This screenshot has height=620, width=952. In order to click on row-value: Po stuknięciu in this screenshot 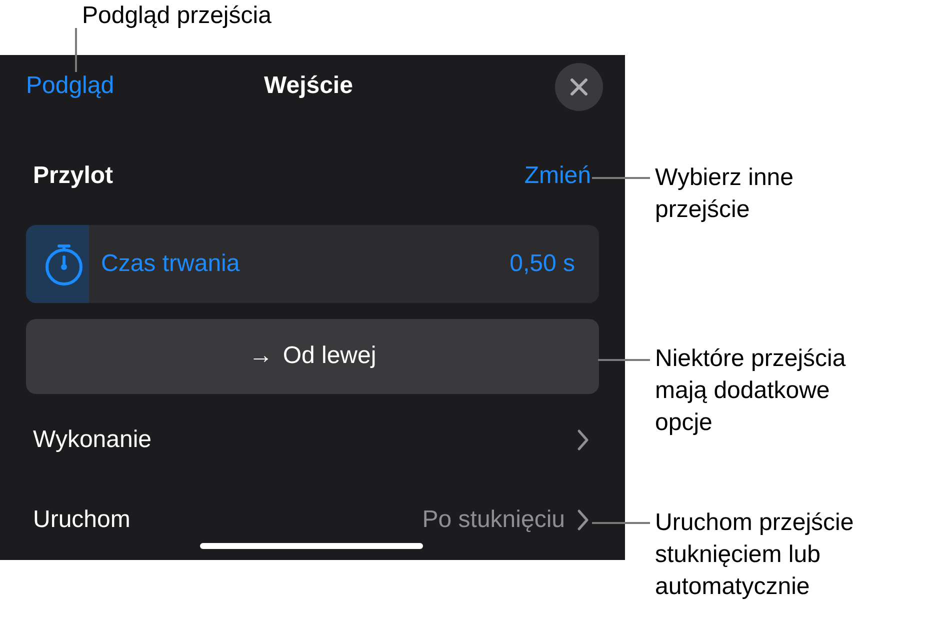, I will do `click(493, 519)`.